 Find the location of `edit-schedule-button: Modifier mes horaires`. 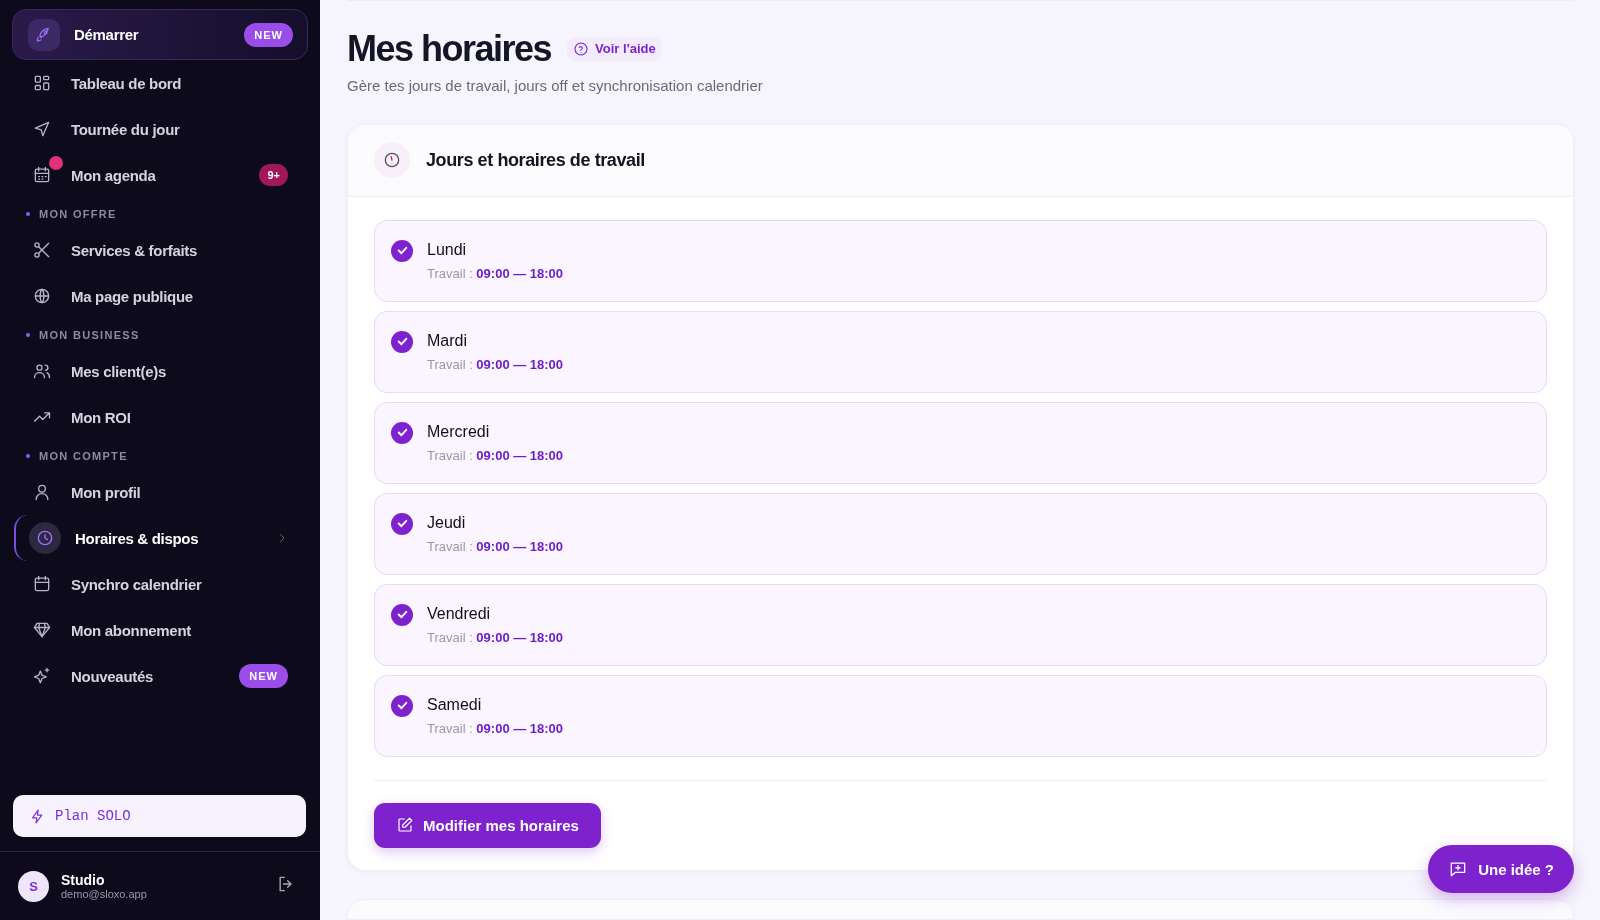

edit-schedule-button: Modifier mes horaires is located at coordinates (487, 825).